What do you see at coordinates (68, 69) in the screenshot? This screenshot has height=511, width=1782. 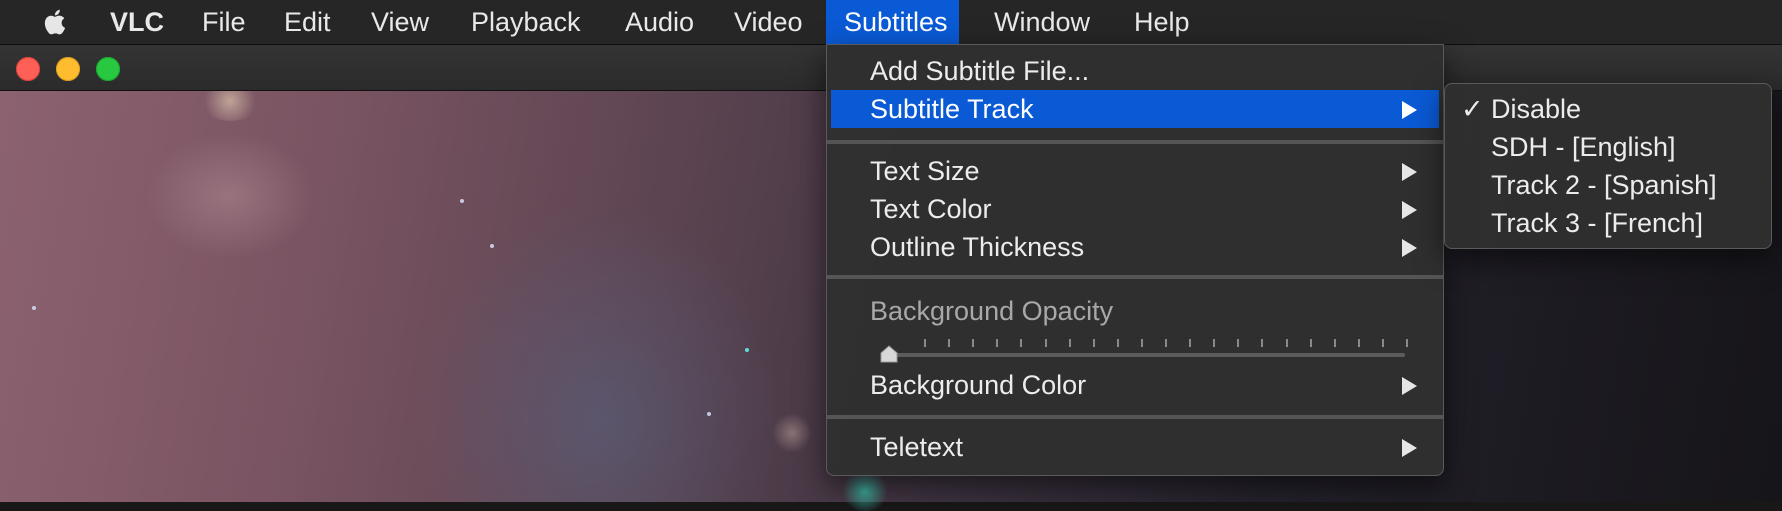 I see `minimize-window-button` at bounding box center [68, 69].